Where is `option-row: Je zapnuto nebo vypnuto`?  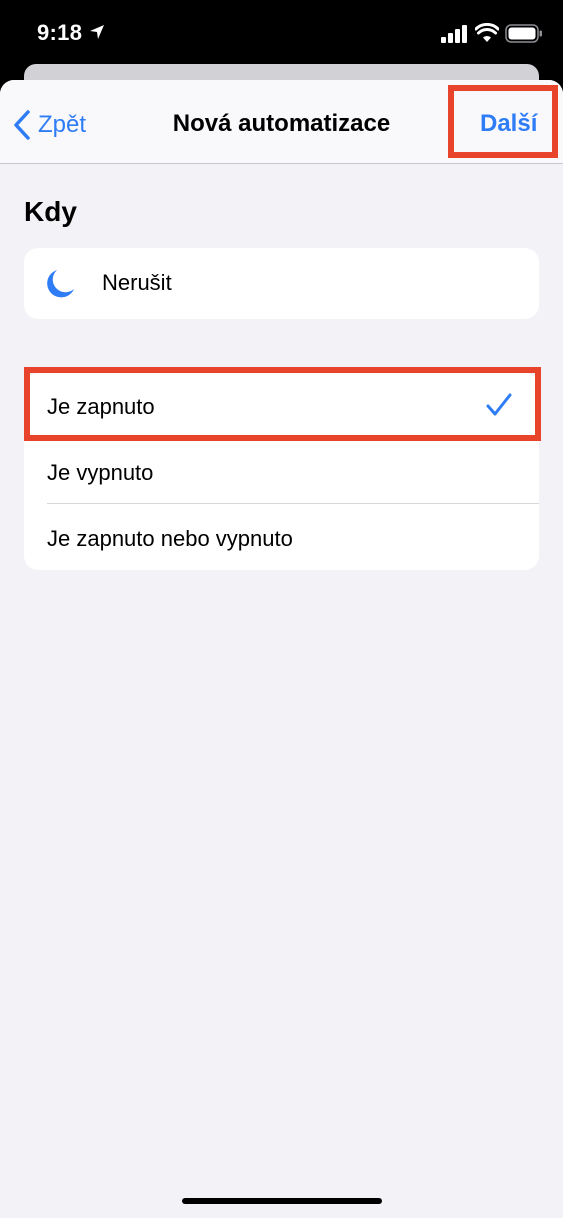 option-row: Je zapnuto nebo vypnuto is located at coordinates (281, 537).